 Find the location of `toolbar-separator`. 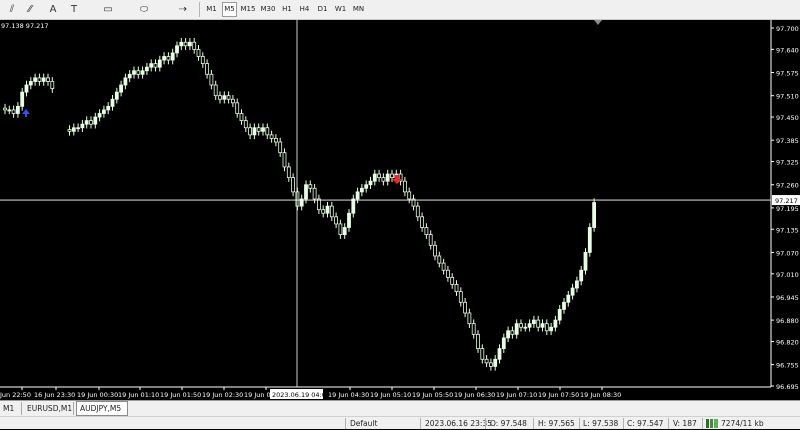

toolbar-separator is located at coordinates (199, 9).